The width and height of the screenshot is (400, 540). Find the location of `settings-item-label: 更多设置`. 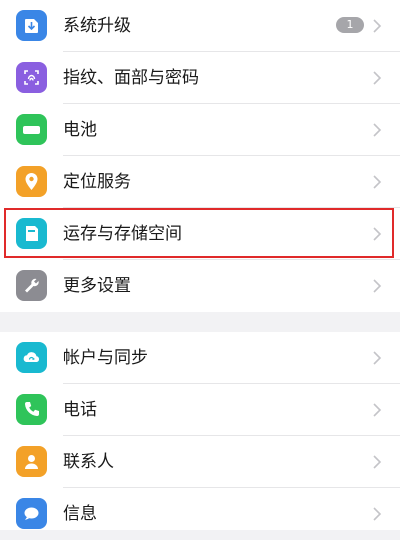

settings-item-label: 更多设置 is located at coordinates (97, 286).